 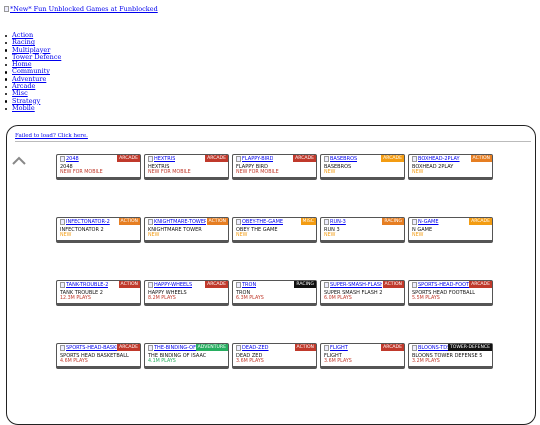 I want to click on game-card: 2048 ARCADE 2048 NEW FOR MOBILE, so click(x=98, y=167).